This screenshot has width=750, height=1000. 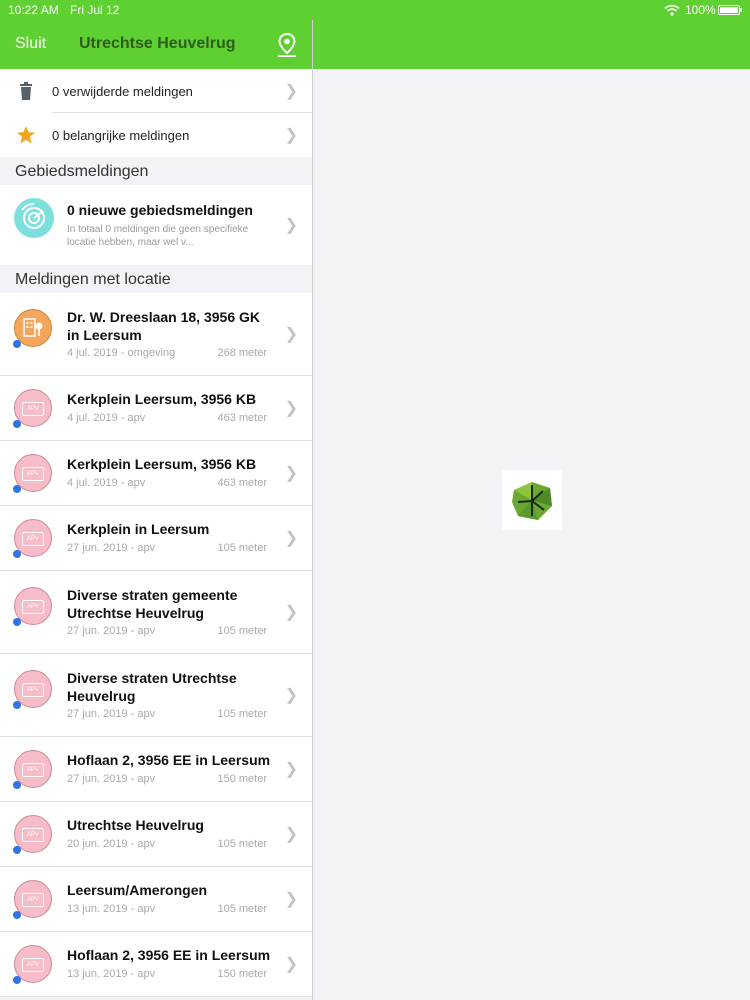 I want to click on important-notifications-row: 0 belangrijke meldingen ❯, so click(x=156, y=135).